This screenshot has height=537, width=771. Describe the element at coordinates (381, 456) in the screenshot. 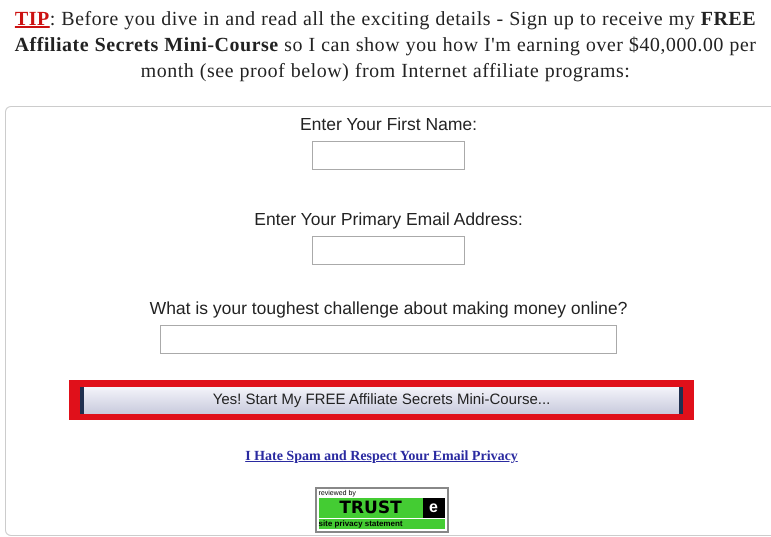

I see `privacy-link: I Hate Spam and Respect Your Email Privacy` at that location.